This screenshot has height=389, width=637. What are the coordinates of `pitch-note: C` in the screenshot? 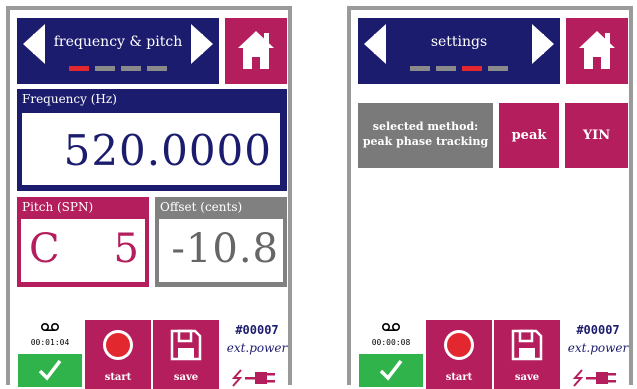 It's located at (44, 249).